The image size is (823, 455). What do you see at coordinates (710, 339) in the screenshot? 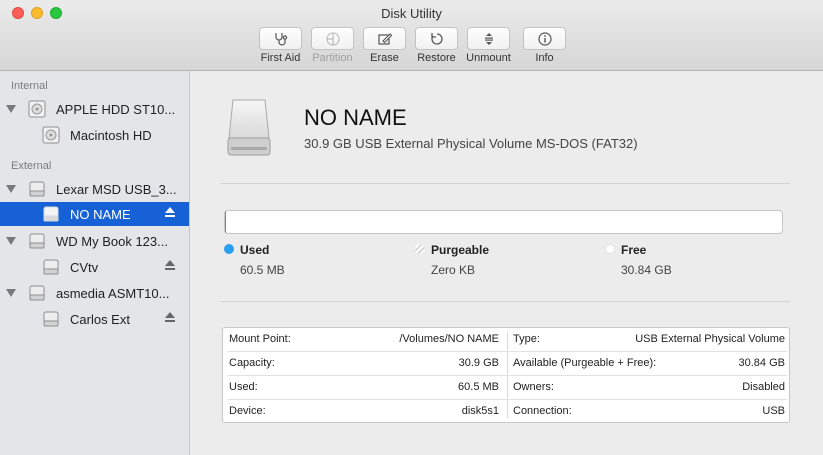
I see `type-value: USB External Physical Volume` at bounding box center [710, 339].